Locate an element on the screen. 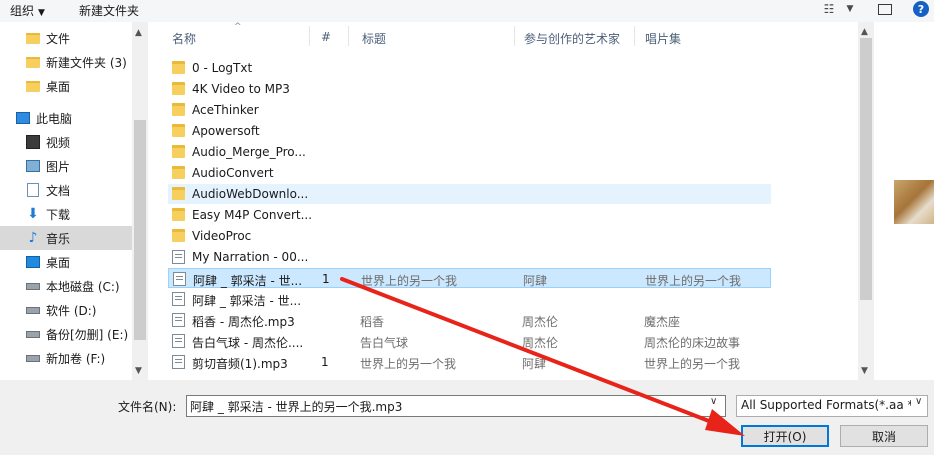 This screenshot has width=934, height=455. column-header-artist: 参与创作的艺术家 is located at coordinates (572, 38).